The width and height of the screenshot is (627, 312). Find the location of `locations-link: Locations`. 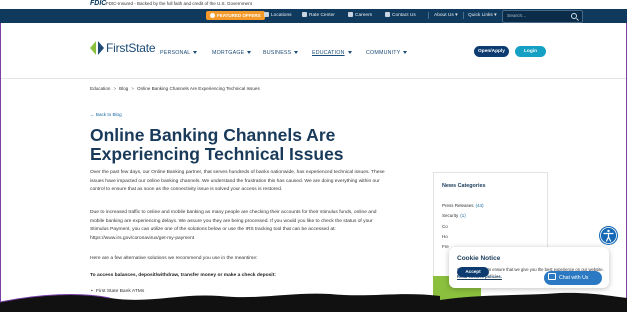

locations-link: Locations is located at coordinates (278, 16).